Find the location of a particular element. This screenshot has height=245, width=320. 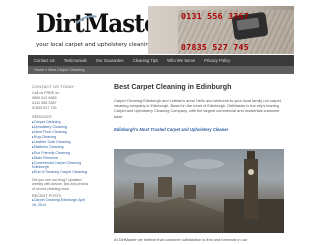

nav-who-we-serve: Who We Serve is located at coordinates (181, 60).